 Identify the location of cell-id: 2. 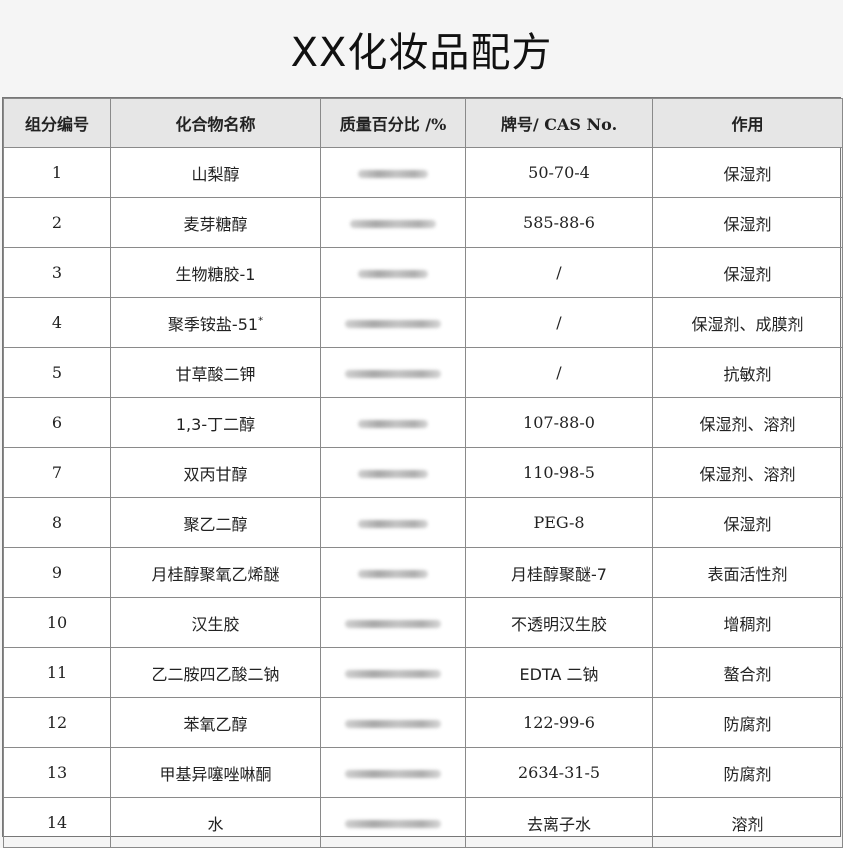
(57, 222).